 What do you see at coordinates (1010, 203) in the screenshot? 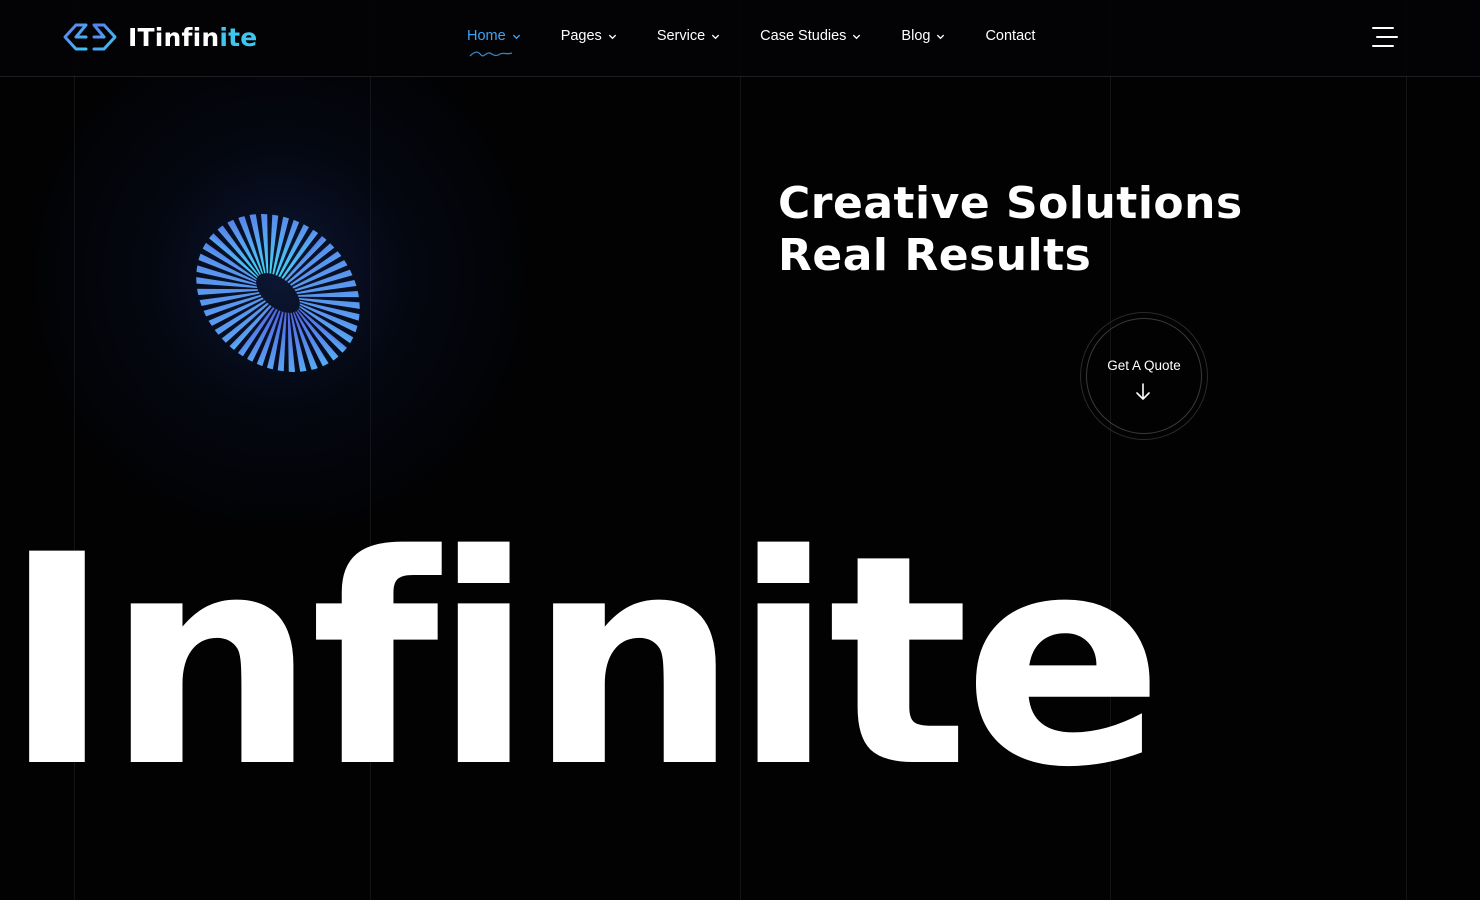
I see `headline-line-1: Creative Solutions` at bounding box center [1010, 203].